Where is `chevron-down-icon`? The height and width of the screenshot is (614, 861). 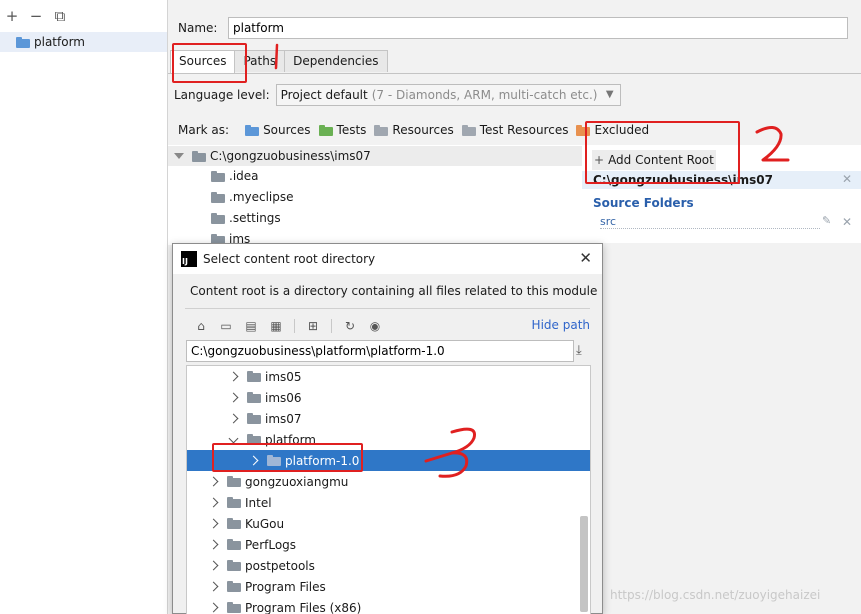 chevron-down-icon is located at coordinates (233, 438).